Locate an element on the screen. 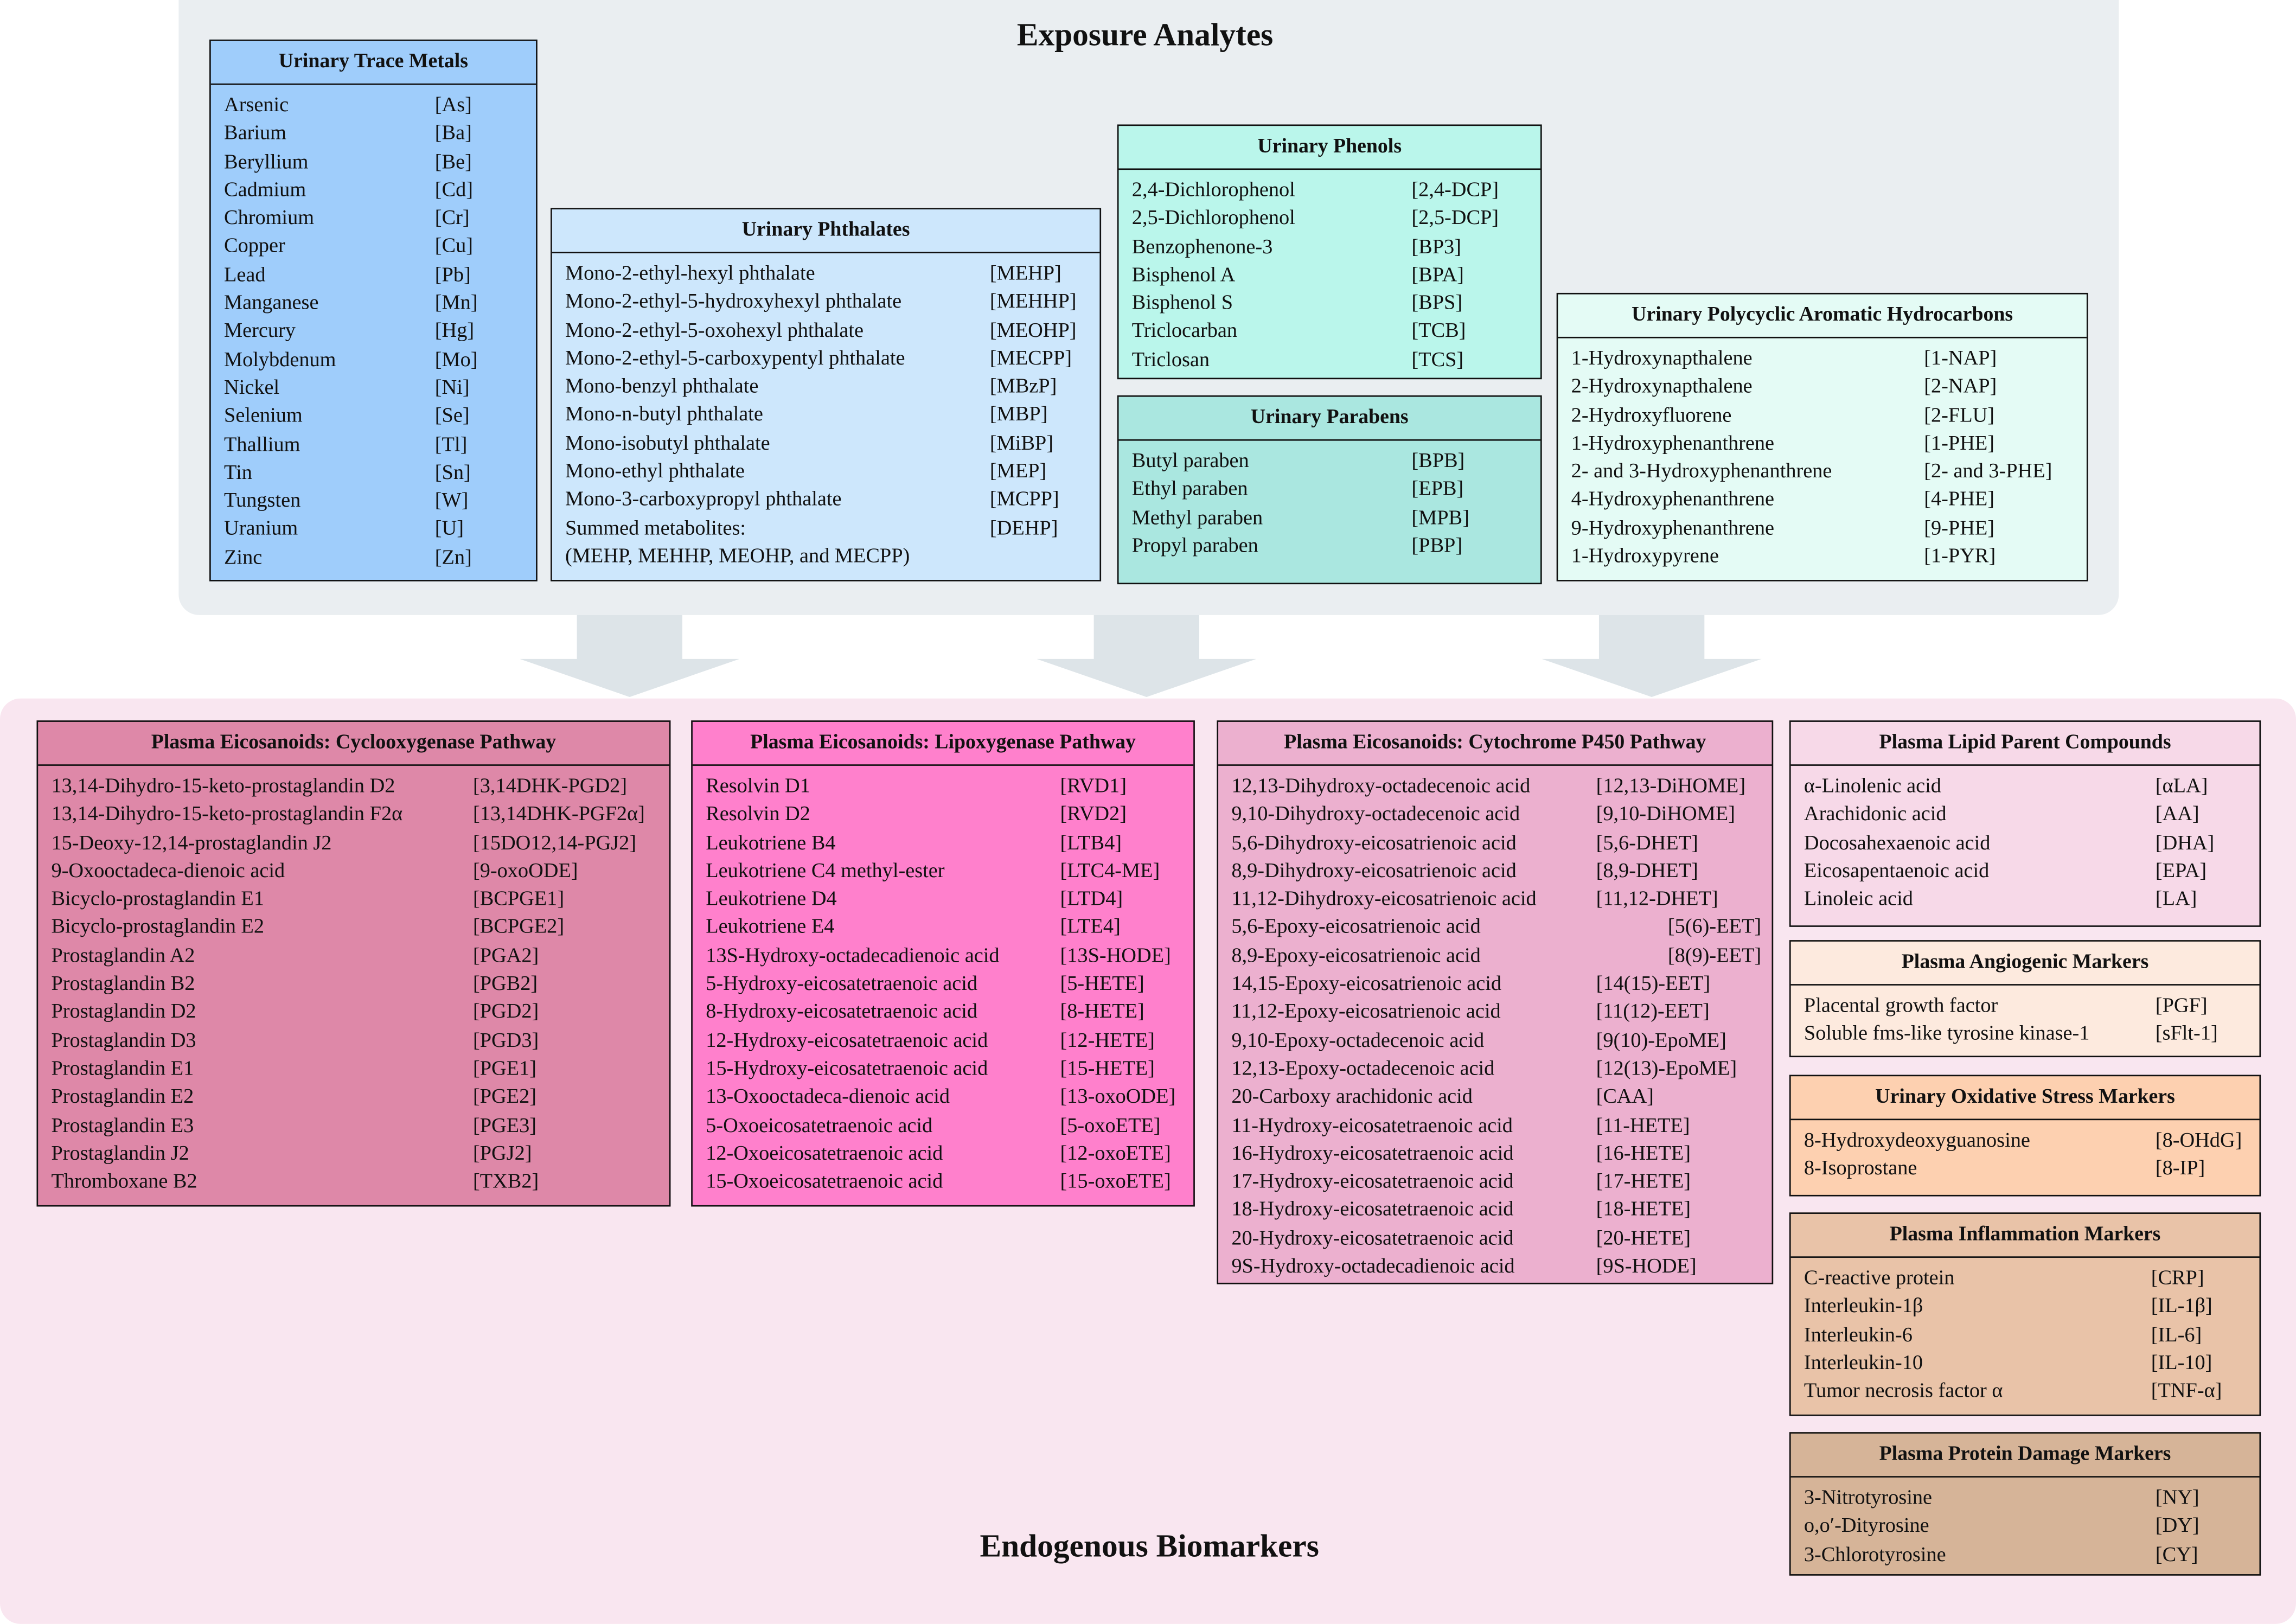  analyte-name: 9S-Hydroxy-octadecadienoic acid is located at coordinates (1373, 1266).